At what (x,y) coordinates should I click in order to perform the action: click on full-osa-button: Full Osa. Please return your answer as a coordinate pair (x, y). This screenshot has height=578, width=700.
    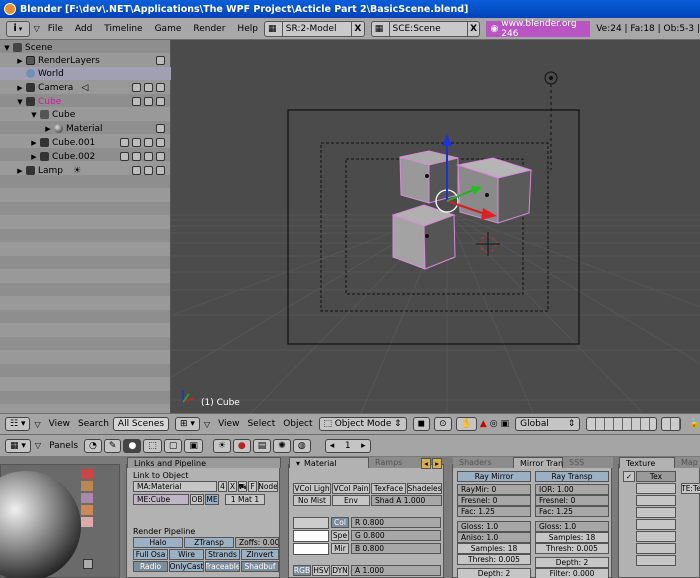
    Looking at the image, I should click on (150, 554).